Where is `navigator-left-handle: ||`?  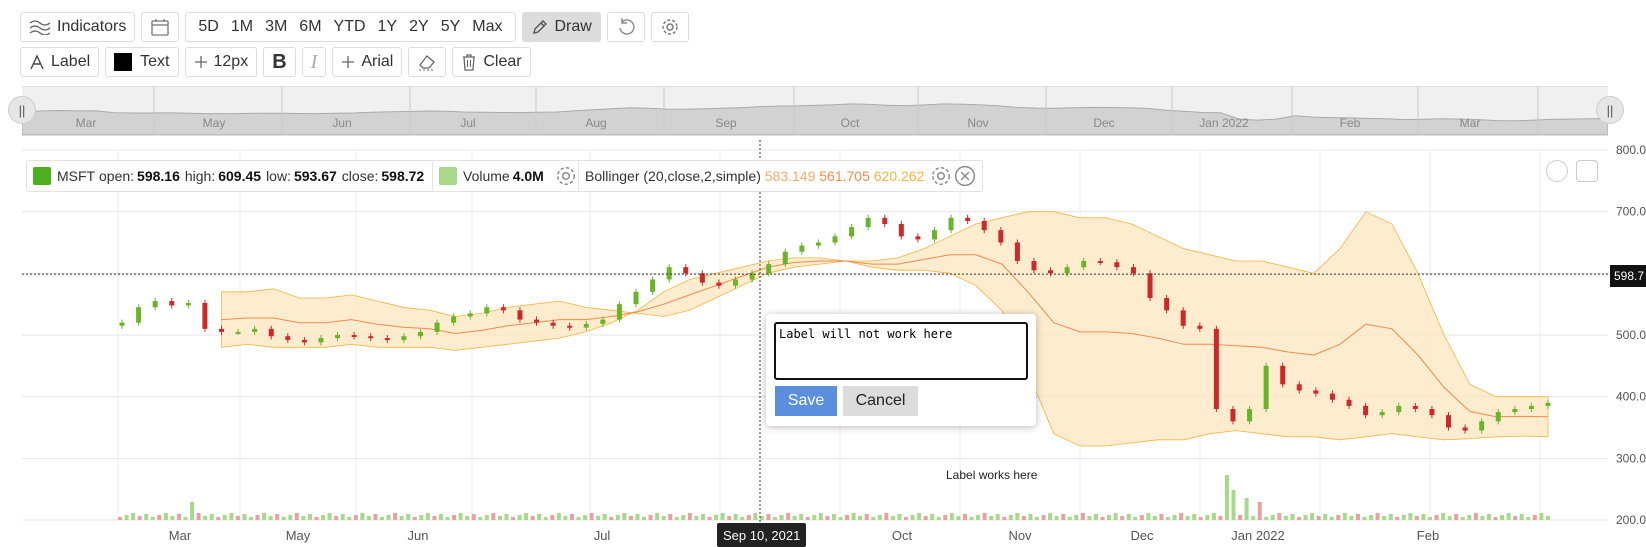 navigator-left-handle: || is located at coordinates (22, 110).